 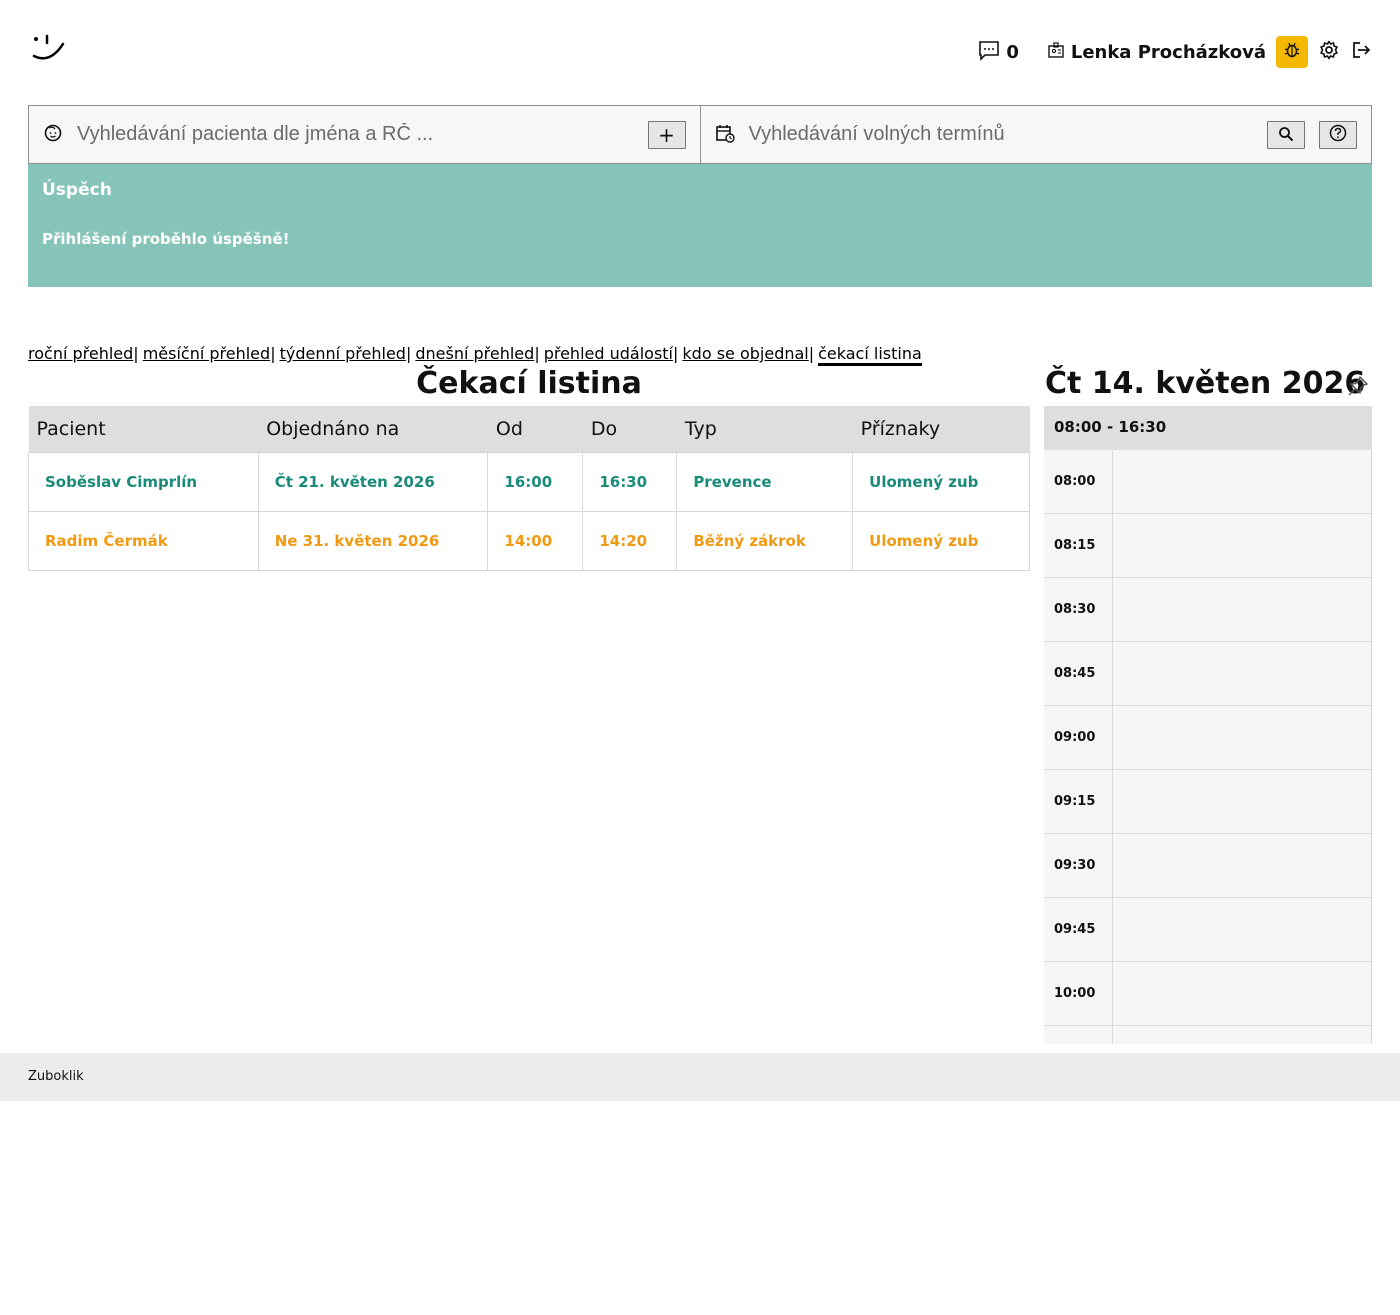 I want to click on slot-time: 08:15, so click(x=1078, y=545).